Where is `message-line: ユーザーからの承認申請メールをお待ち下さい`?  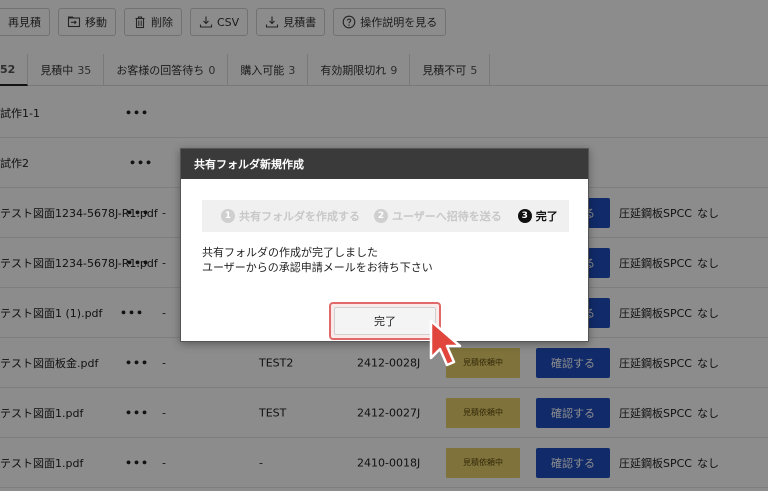
message-line: ユーザーからの承認申請メールをお待ち下さい is located at coordinates (317, 267).